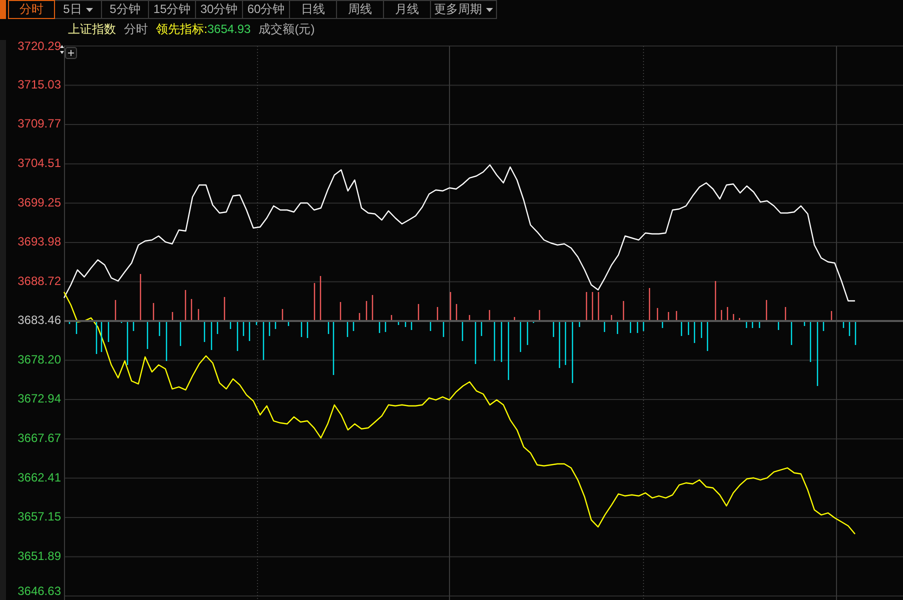 The height and width of the screenshot is (600, 903). What do you see at coordinates (39, 438) in the screenshot?
I see `axis-label: 3667.67` at bounding box center [39, 438].